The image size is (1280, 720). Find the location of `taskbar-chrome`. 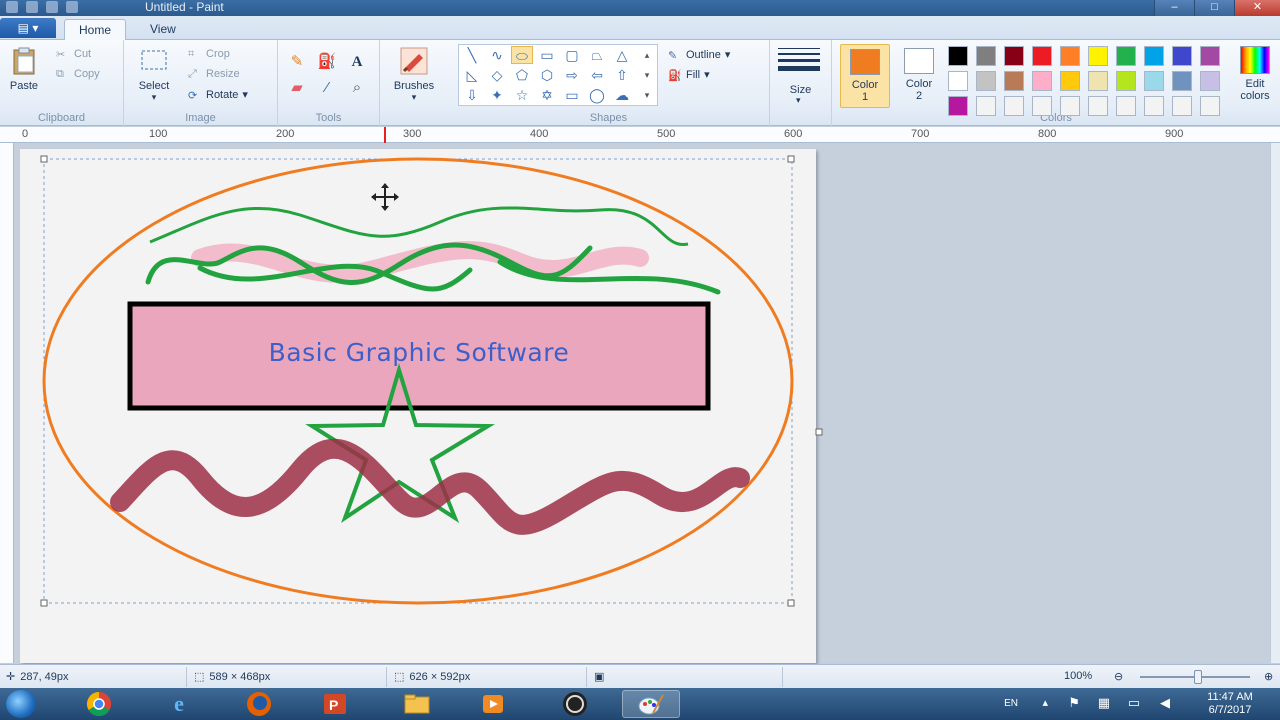

taskbar-chrome is located at coordinates (99, 704).